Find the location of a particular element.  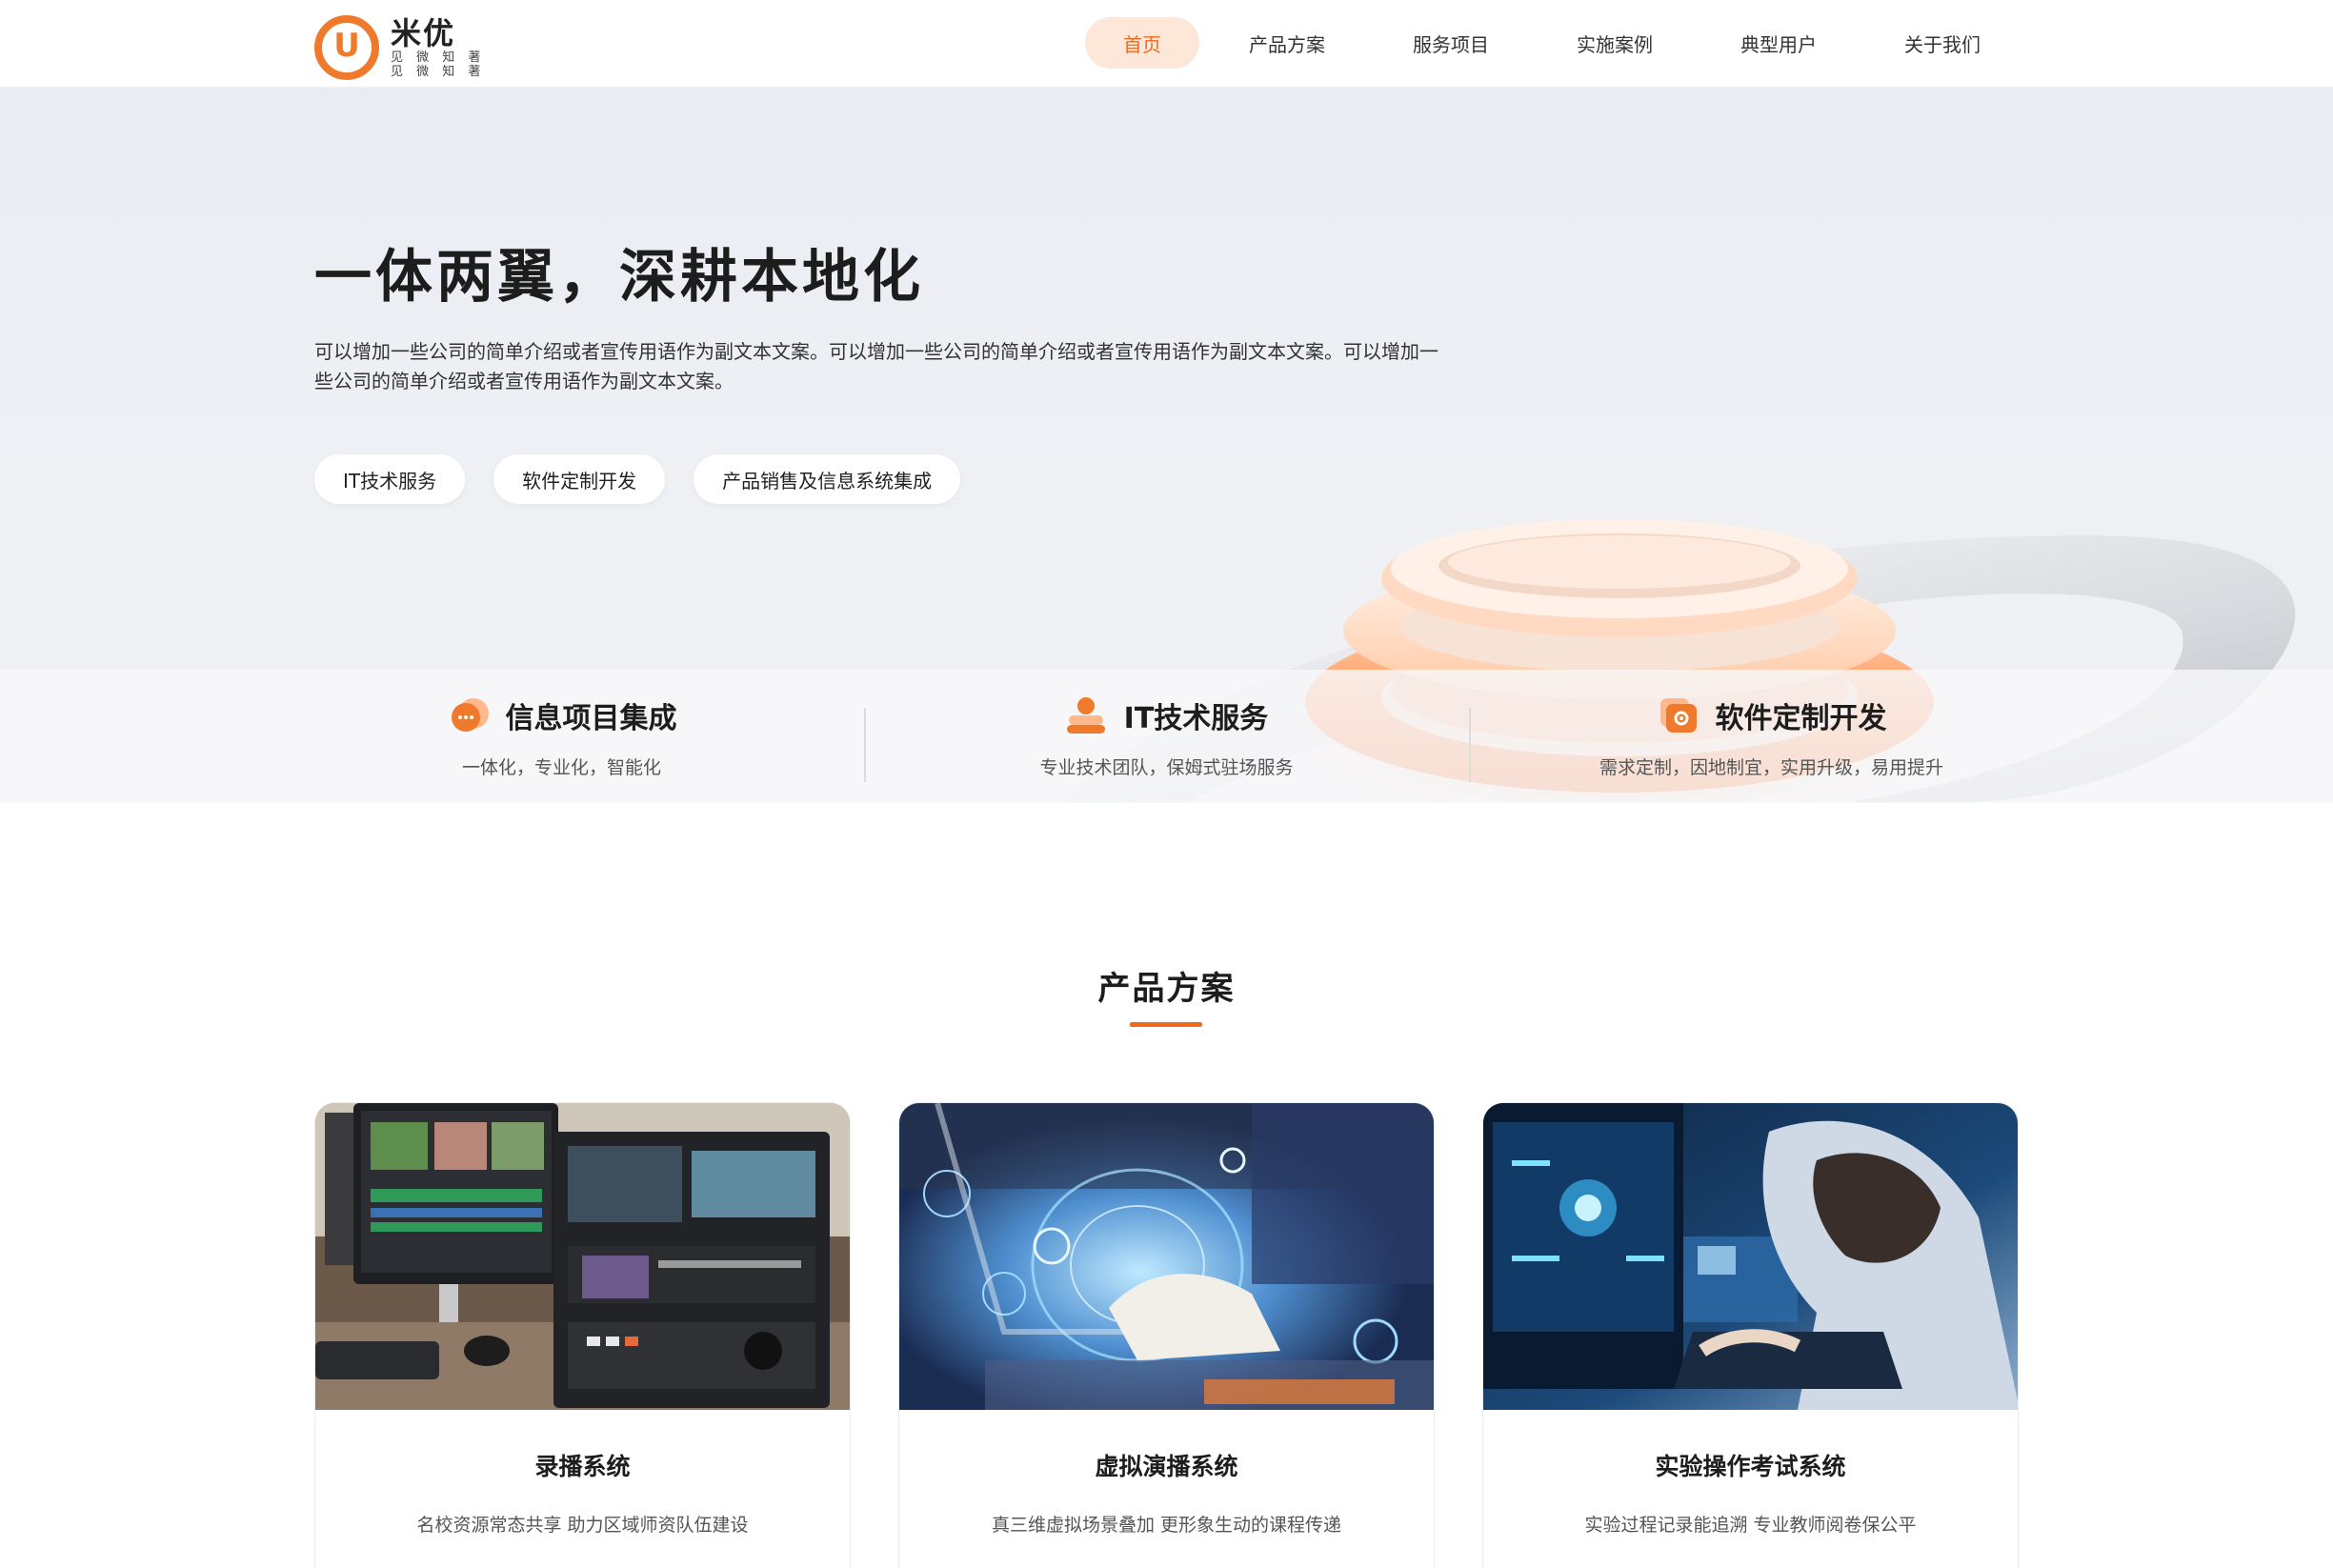

lab-exam-image is located at coordinates (1750, 1256).